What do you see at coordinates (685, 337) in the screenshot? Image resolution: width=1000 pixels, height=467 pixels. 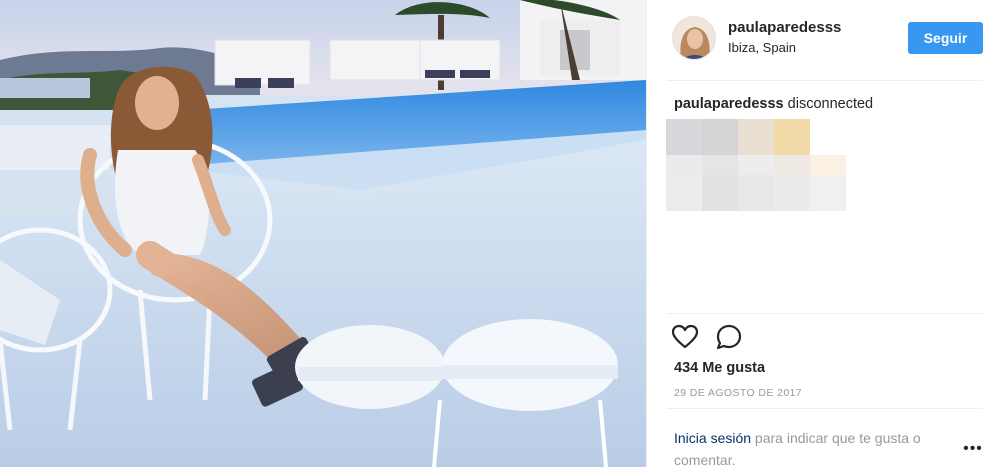 I see `heart-icon` at bounding box center [685, 337].